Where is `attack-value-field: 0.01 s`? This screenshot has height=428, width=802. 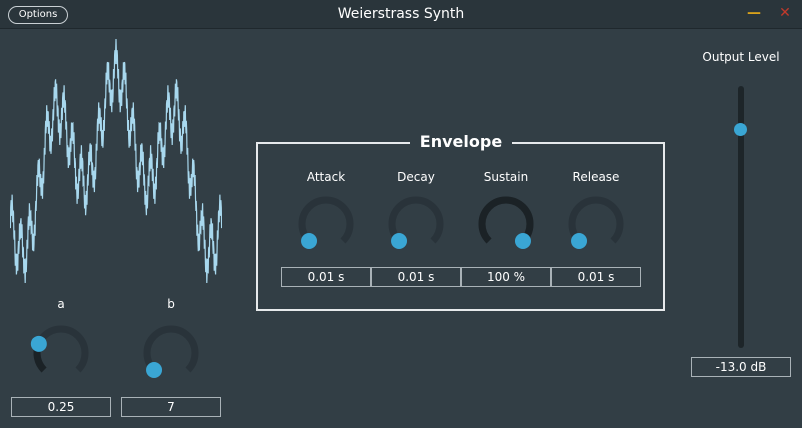
attack-value-field: 0.01 s is located at coordinates (326, 277).